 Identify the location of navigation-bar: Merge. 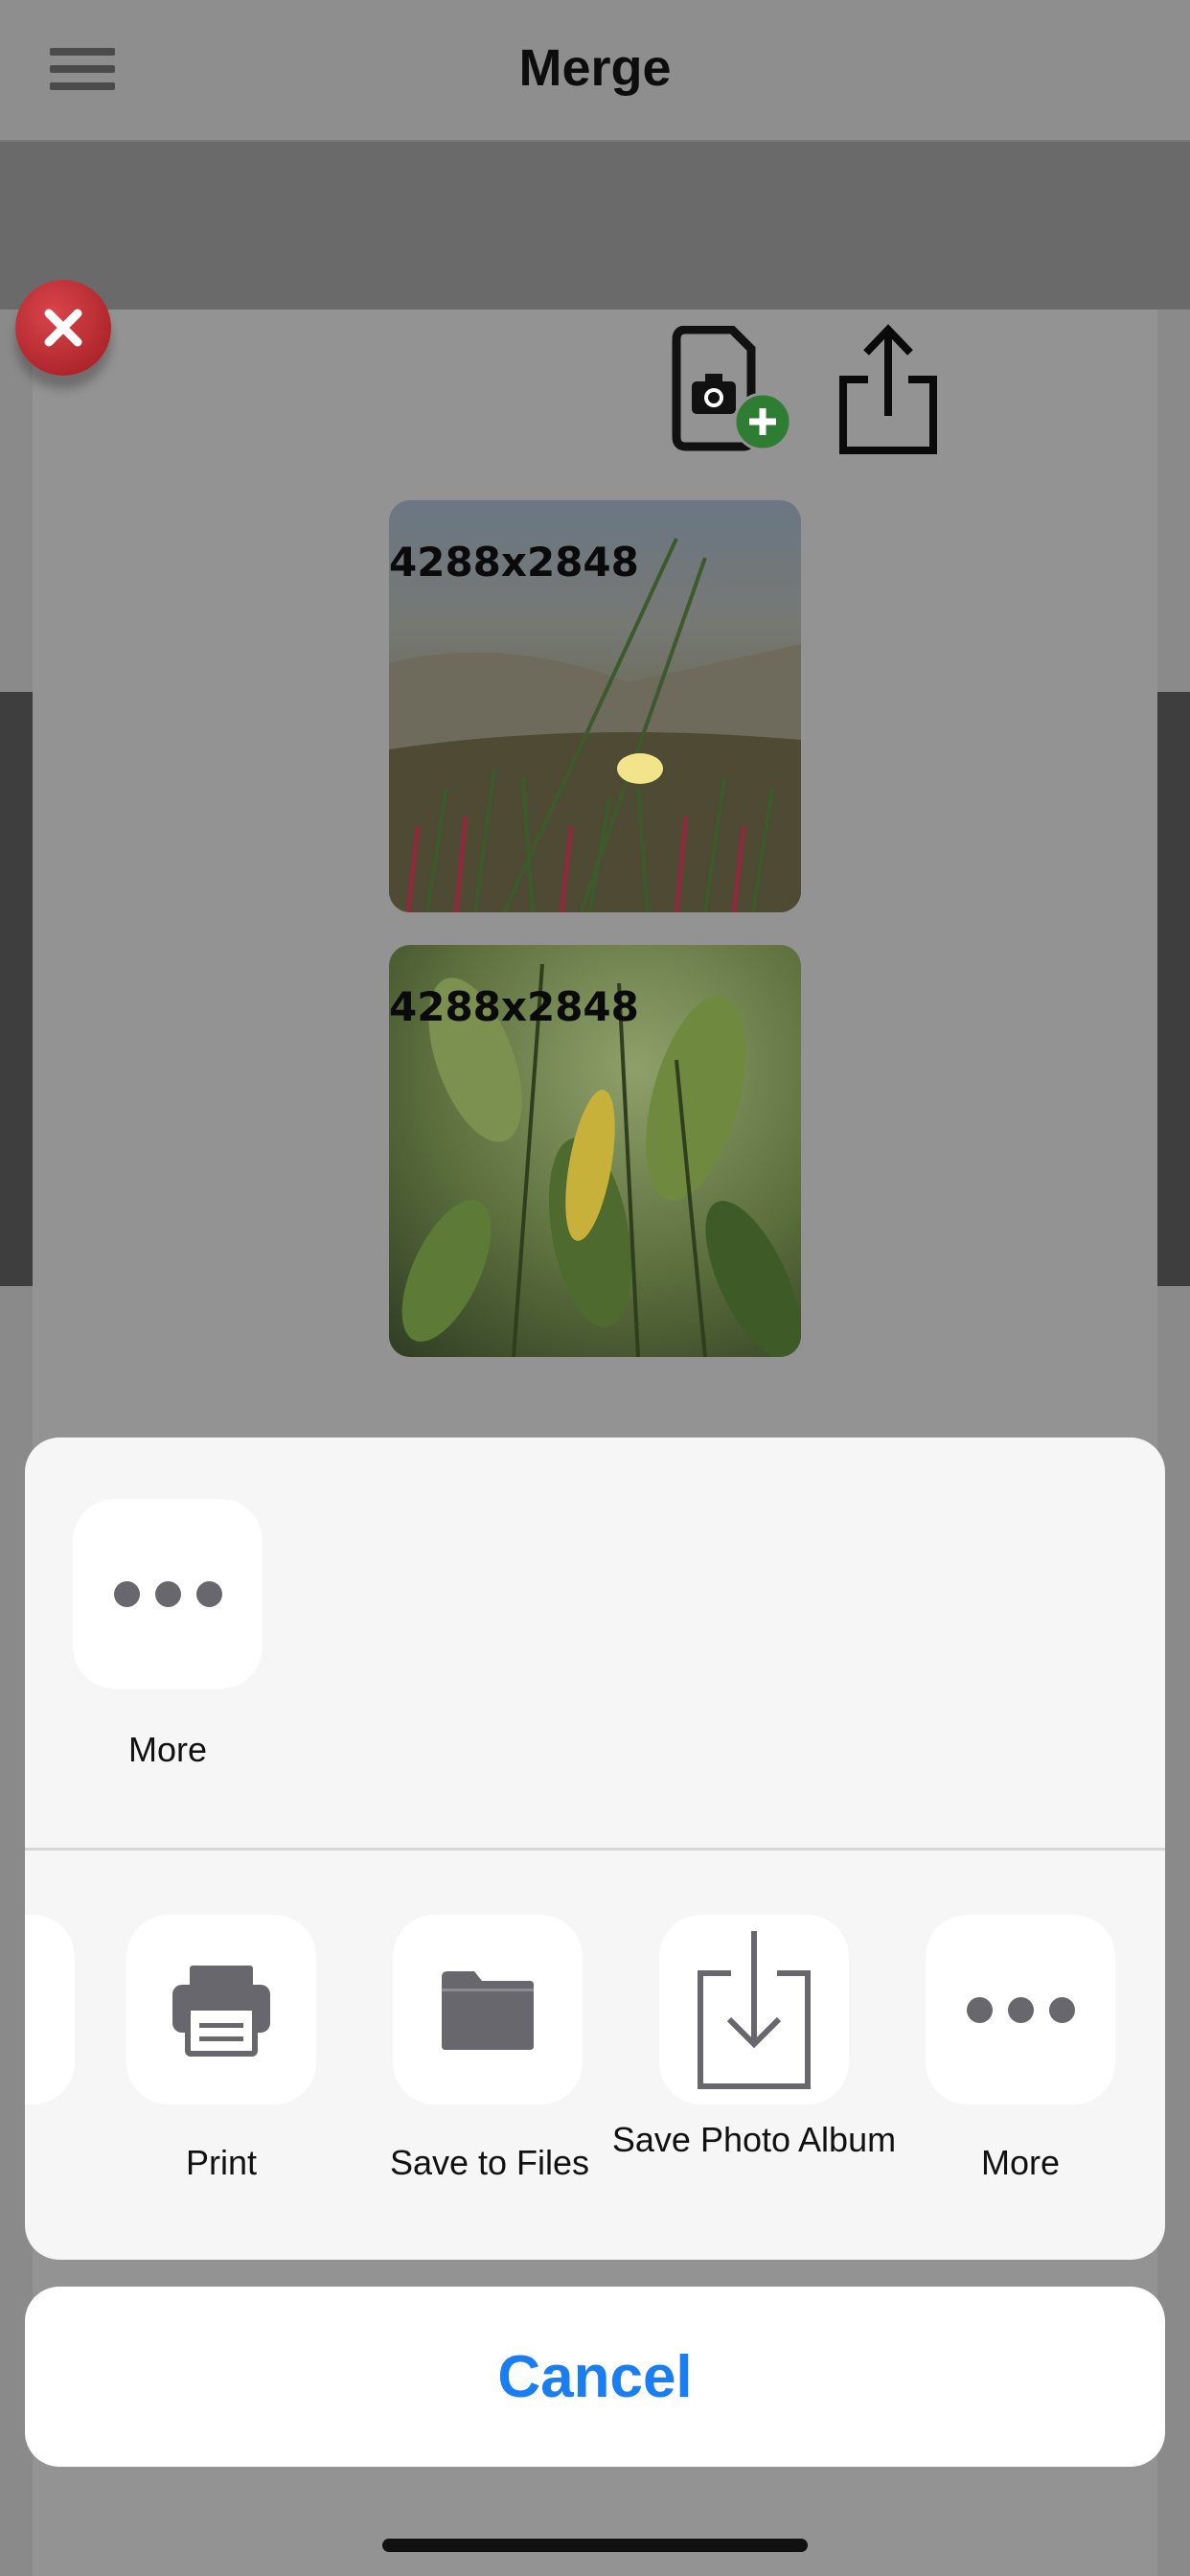
(595, 71).